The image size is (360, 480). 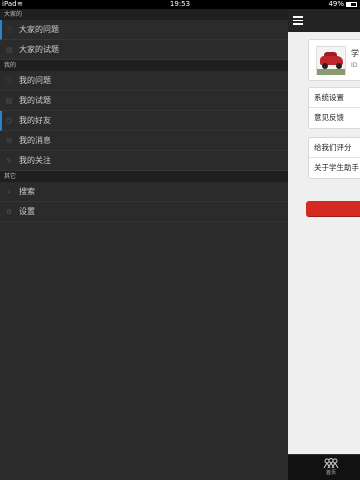 What do you see at coordinates (9, 121) in the screenshot?
I see `friend-icon: ☺` at bounding box center [9, 121].